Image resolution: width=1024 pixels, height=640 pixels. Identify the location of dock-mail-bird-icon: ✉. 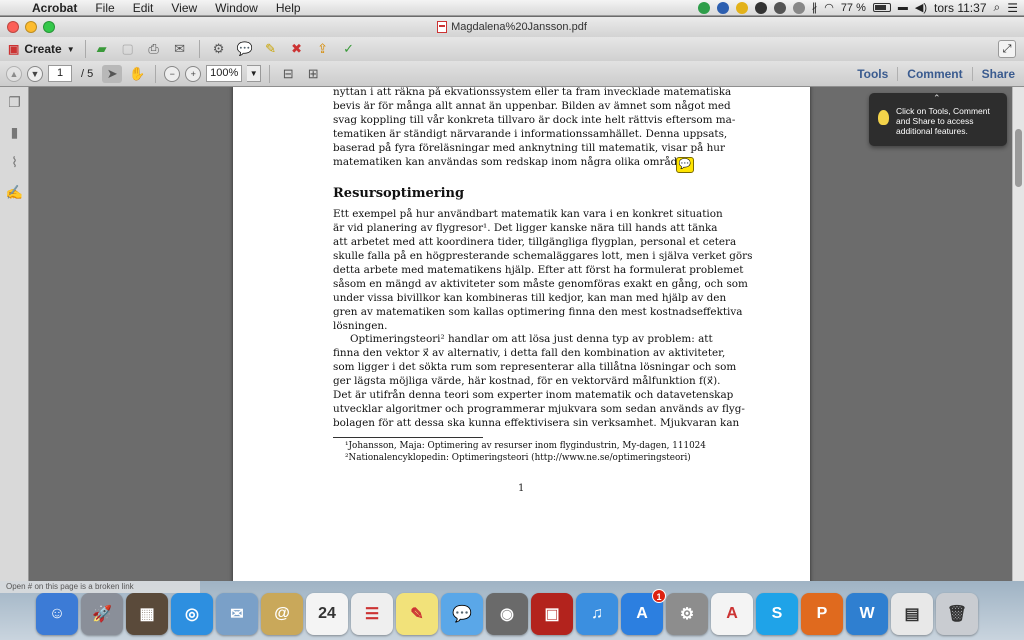
(237, 614).